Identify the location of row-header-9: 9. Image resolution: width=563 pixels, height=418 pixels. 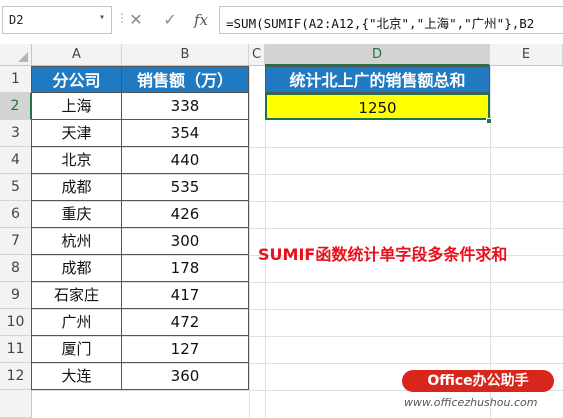
(16, 295).